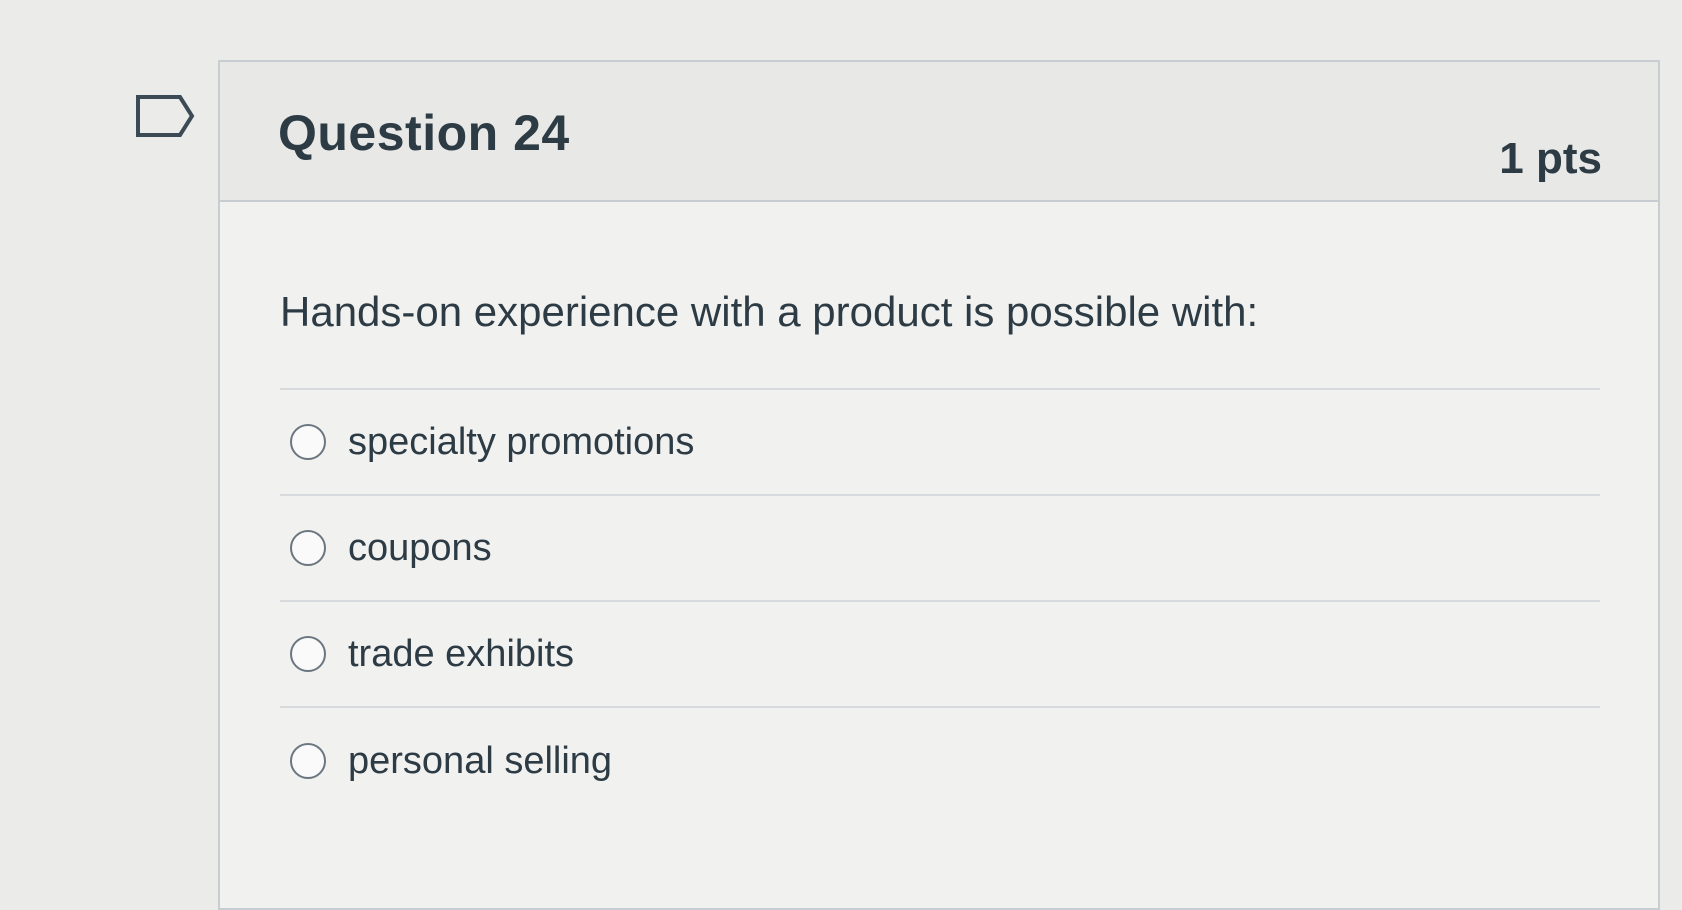 The width and height of the screenshot is (1682, 910). Describe the element at coordinates (940, 549) in the screenshot. I see `answer-option: coupons` at that location.